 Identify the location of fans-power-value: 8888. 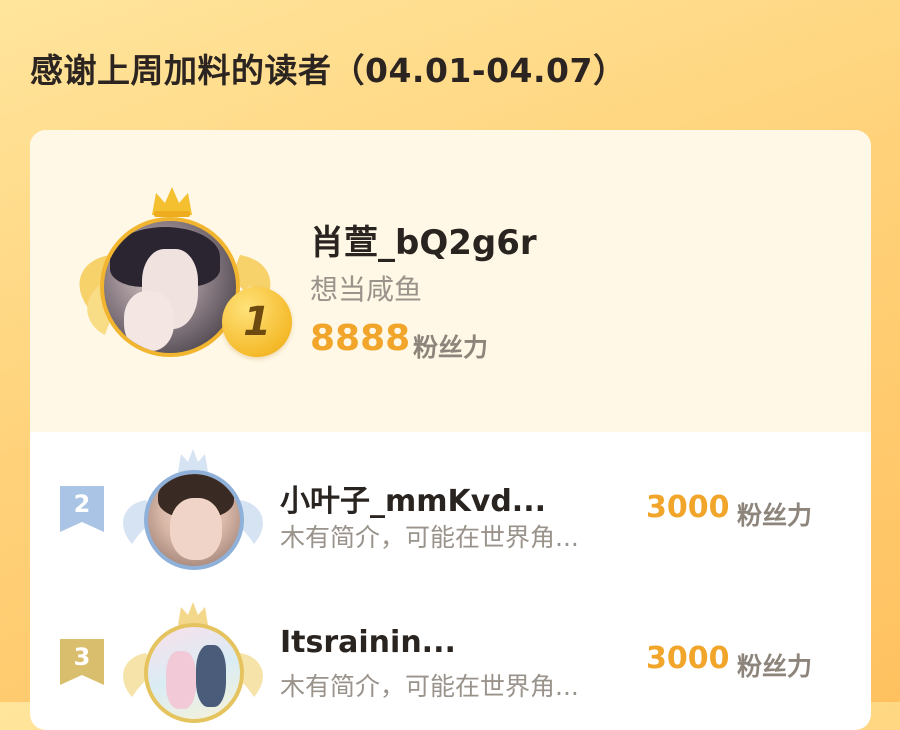
(360, 338).